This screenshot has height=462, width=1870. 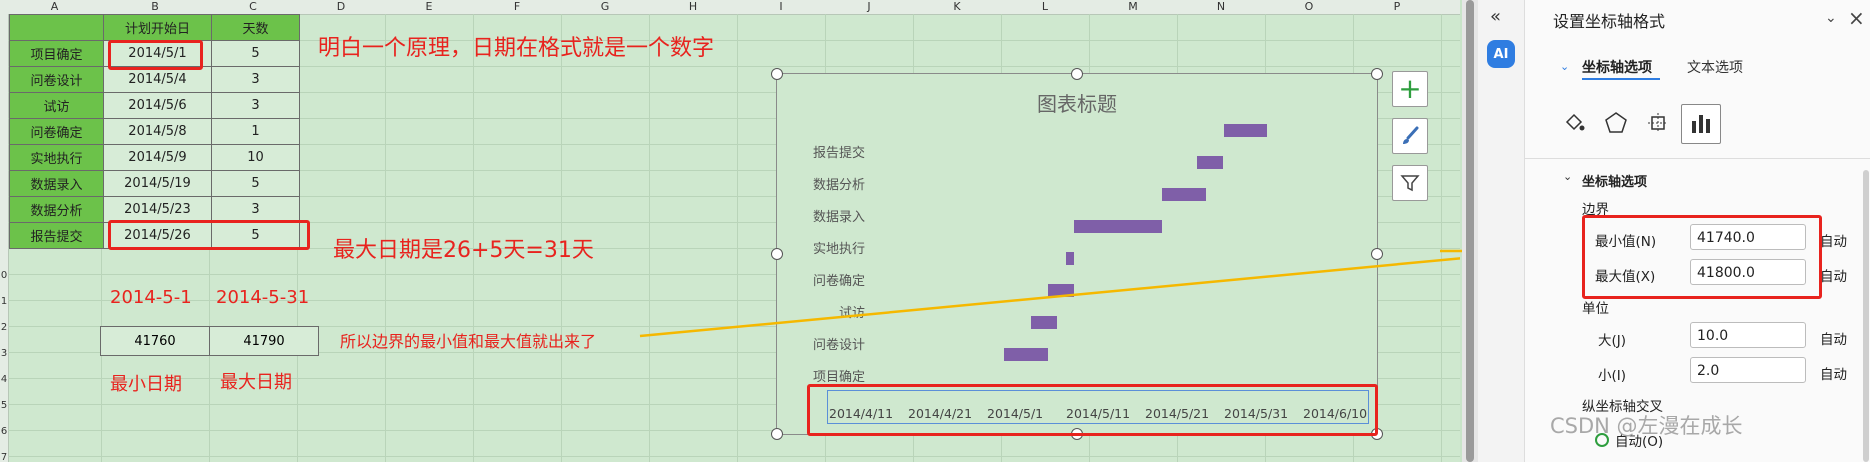 What do you see at coordinates (1574, 123) in the screenshot?
I see `fill-line-icon` at bounding box center [1574, 123].